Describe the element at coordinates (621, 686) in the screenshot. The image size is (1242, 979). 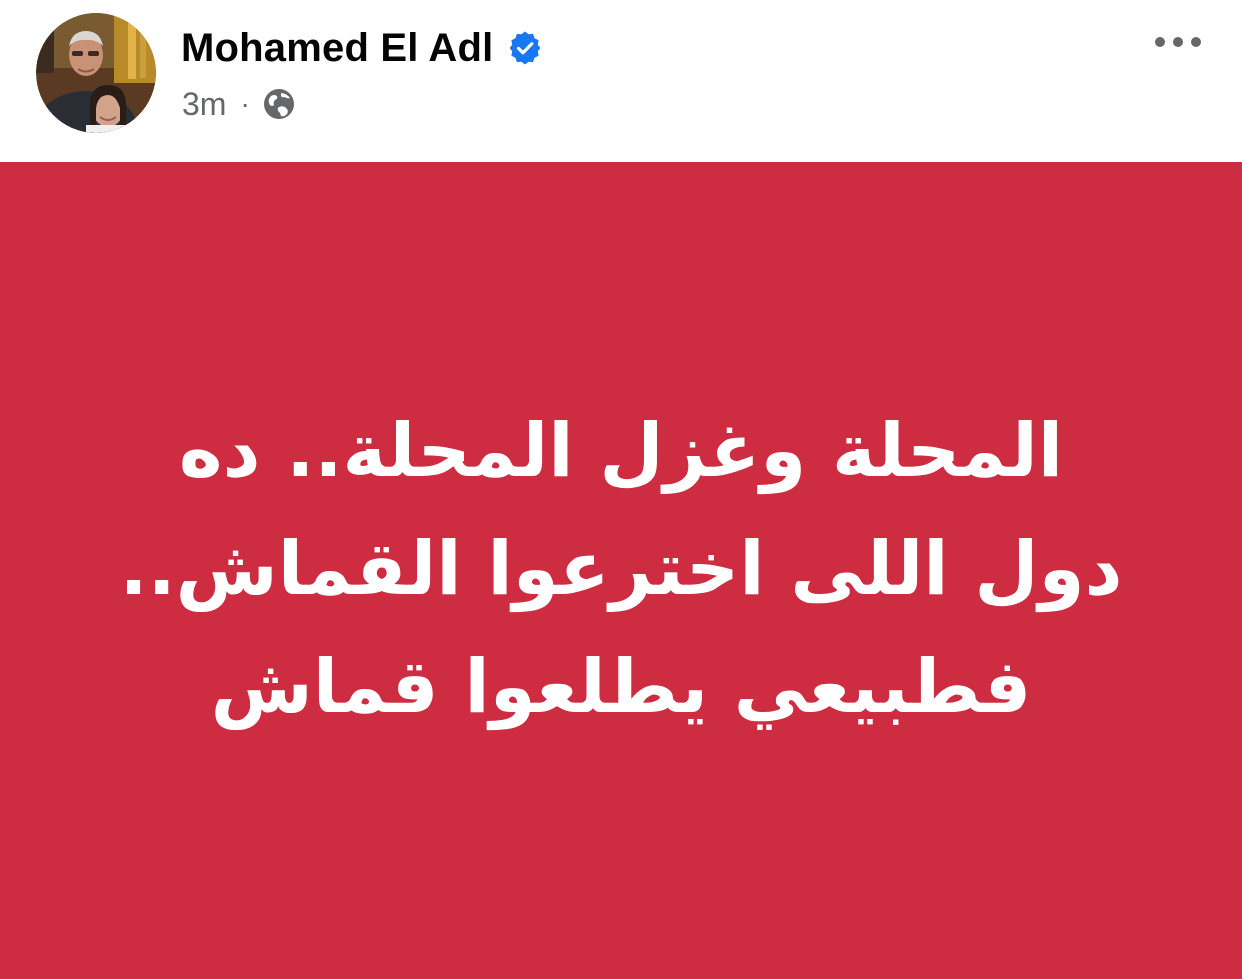
I see `post-text-line: فطبيعي يطلعوا قماش` at that location.